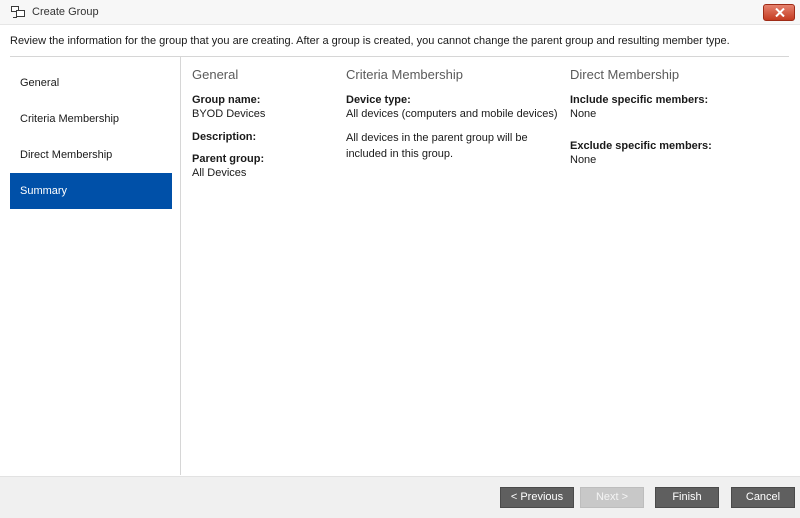 This screenshot has width=800, height=518. What do you see at coordinates (91, 191) in the screenshot?
I see `nav-item-summary: Summary` at bounding box center [91, 191].